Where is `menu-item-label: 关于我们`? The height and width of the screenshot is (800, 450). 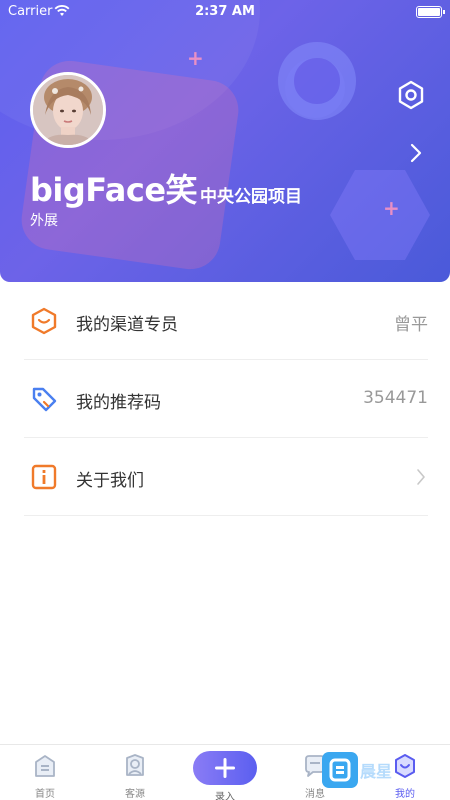 menu-item-label: 关于我们 is located at coordinates (110, 481).